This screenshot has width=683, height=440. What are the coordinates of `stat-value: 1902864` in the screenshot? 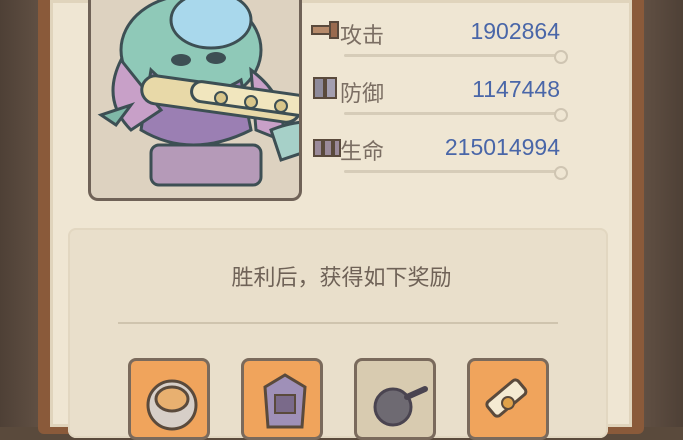 It's located at (515, 31).